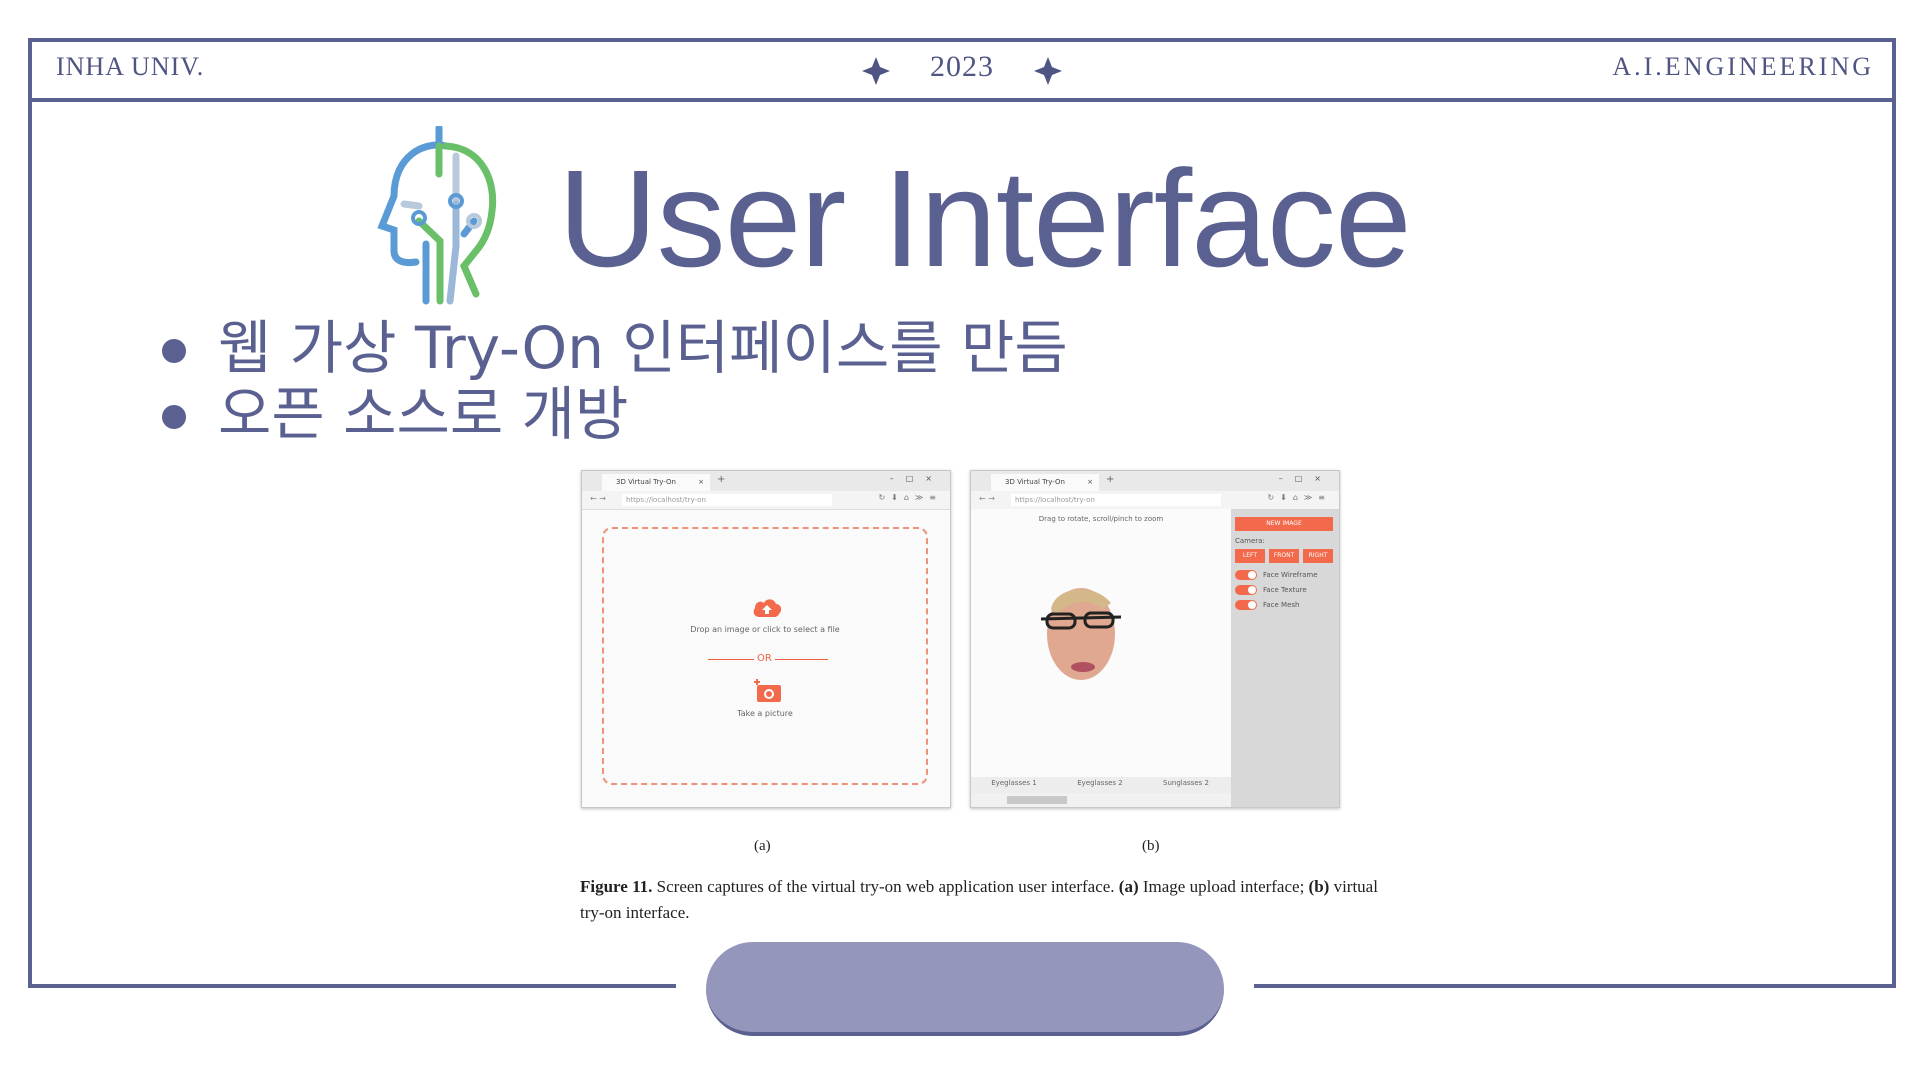  What do you see at coordinates (965, 989) in the screenshot?
I see `footer-pill` at bounding box center [965, 989].